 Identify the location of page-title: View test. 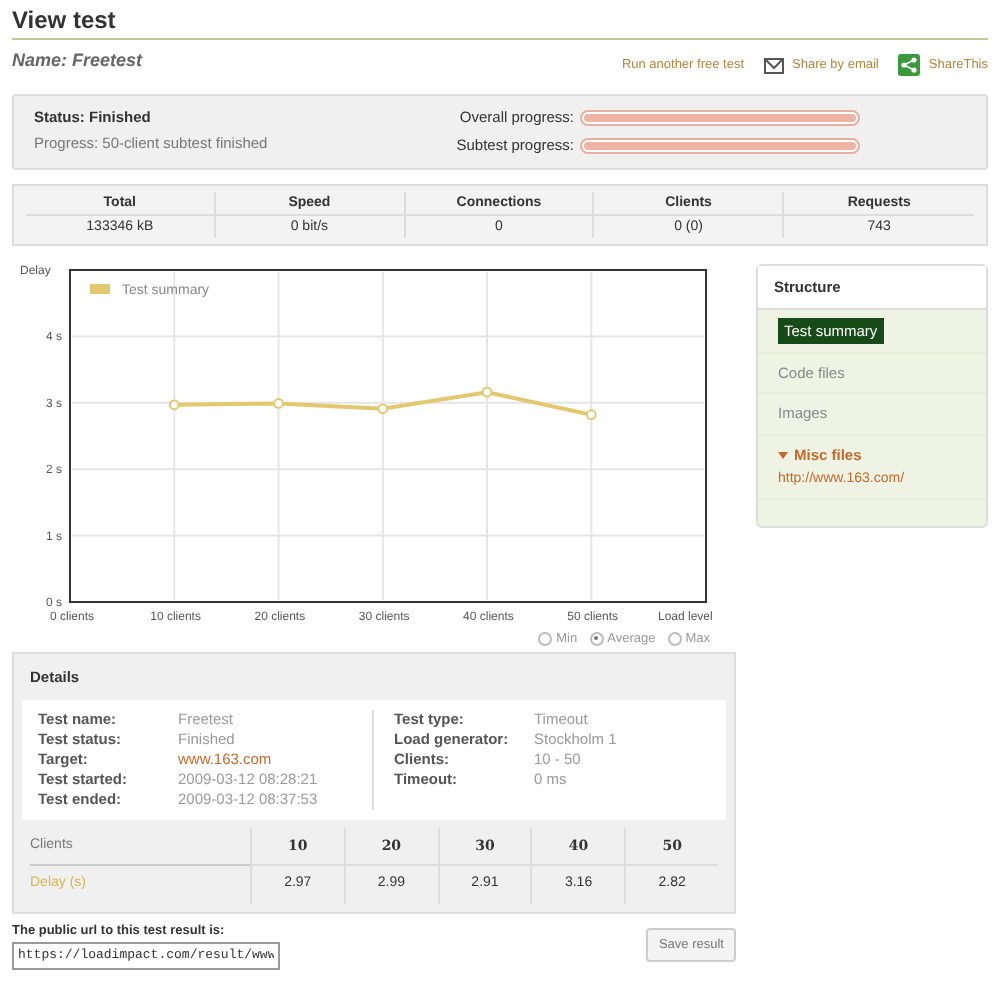
(500, 22).